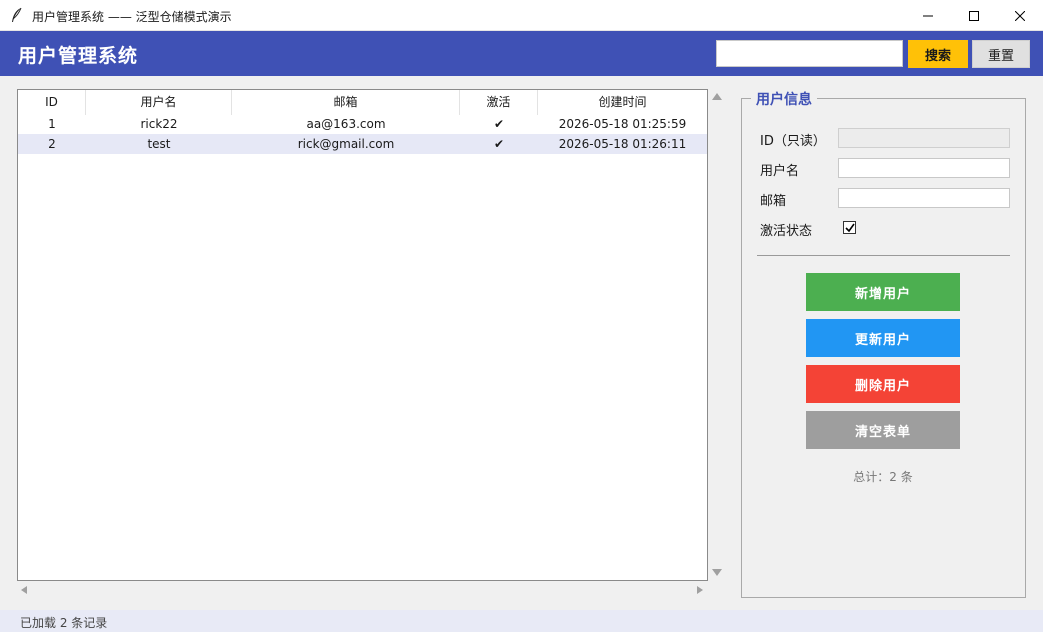 This screenshot has width=1043, height=632. What do you see at coordinates (346, 124) in the screenshot?
I see `cell-email: aa@163.com` at bounding box center [346, 124].